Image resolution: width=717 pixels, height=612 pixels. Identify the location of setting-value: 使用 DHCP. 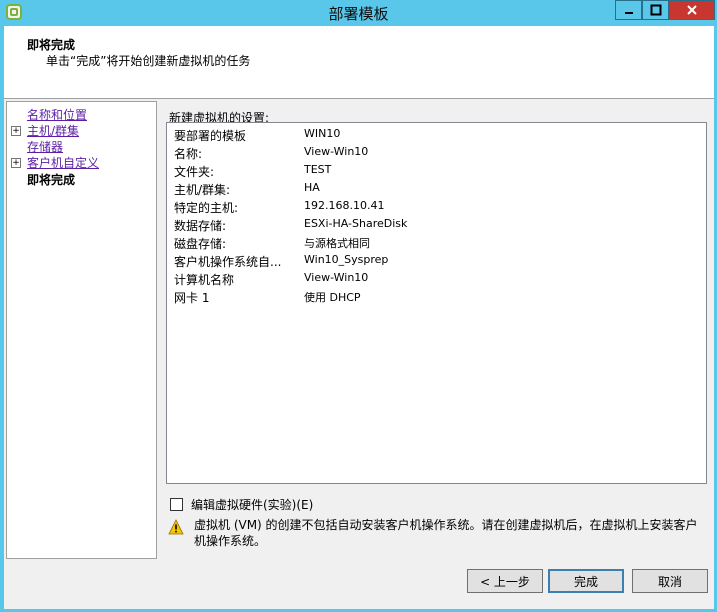
(332, 297).